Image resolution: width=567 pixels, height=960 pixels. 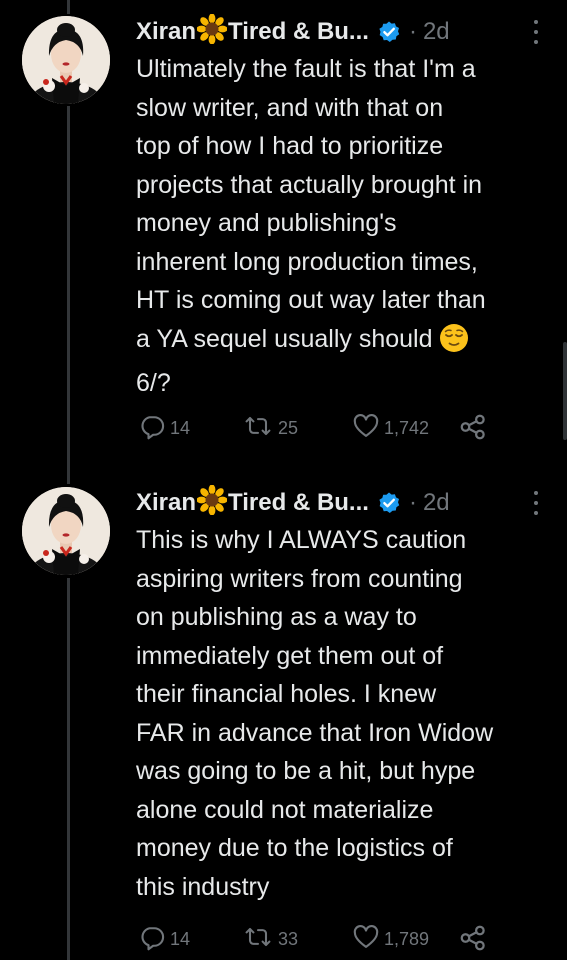 What do you see at coordinates (407, 428) in the screenshot?
I see `like-count: 1,742` at bounding box center [407, 428].